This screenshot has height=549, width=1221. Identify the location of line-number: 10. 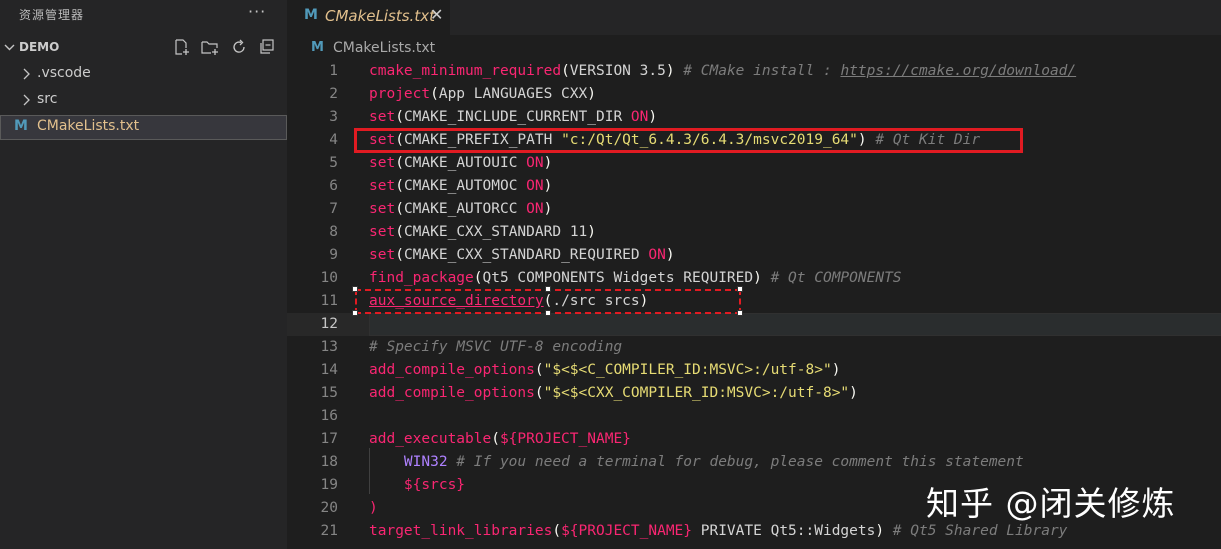
(329, 278).